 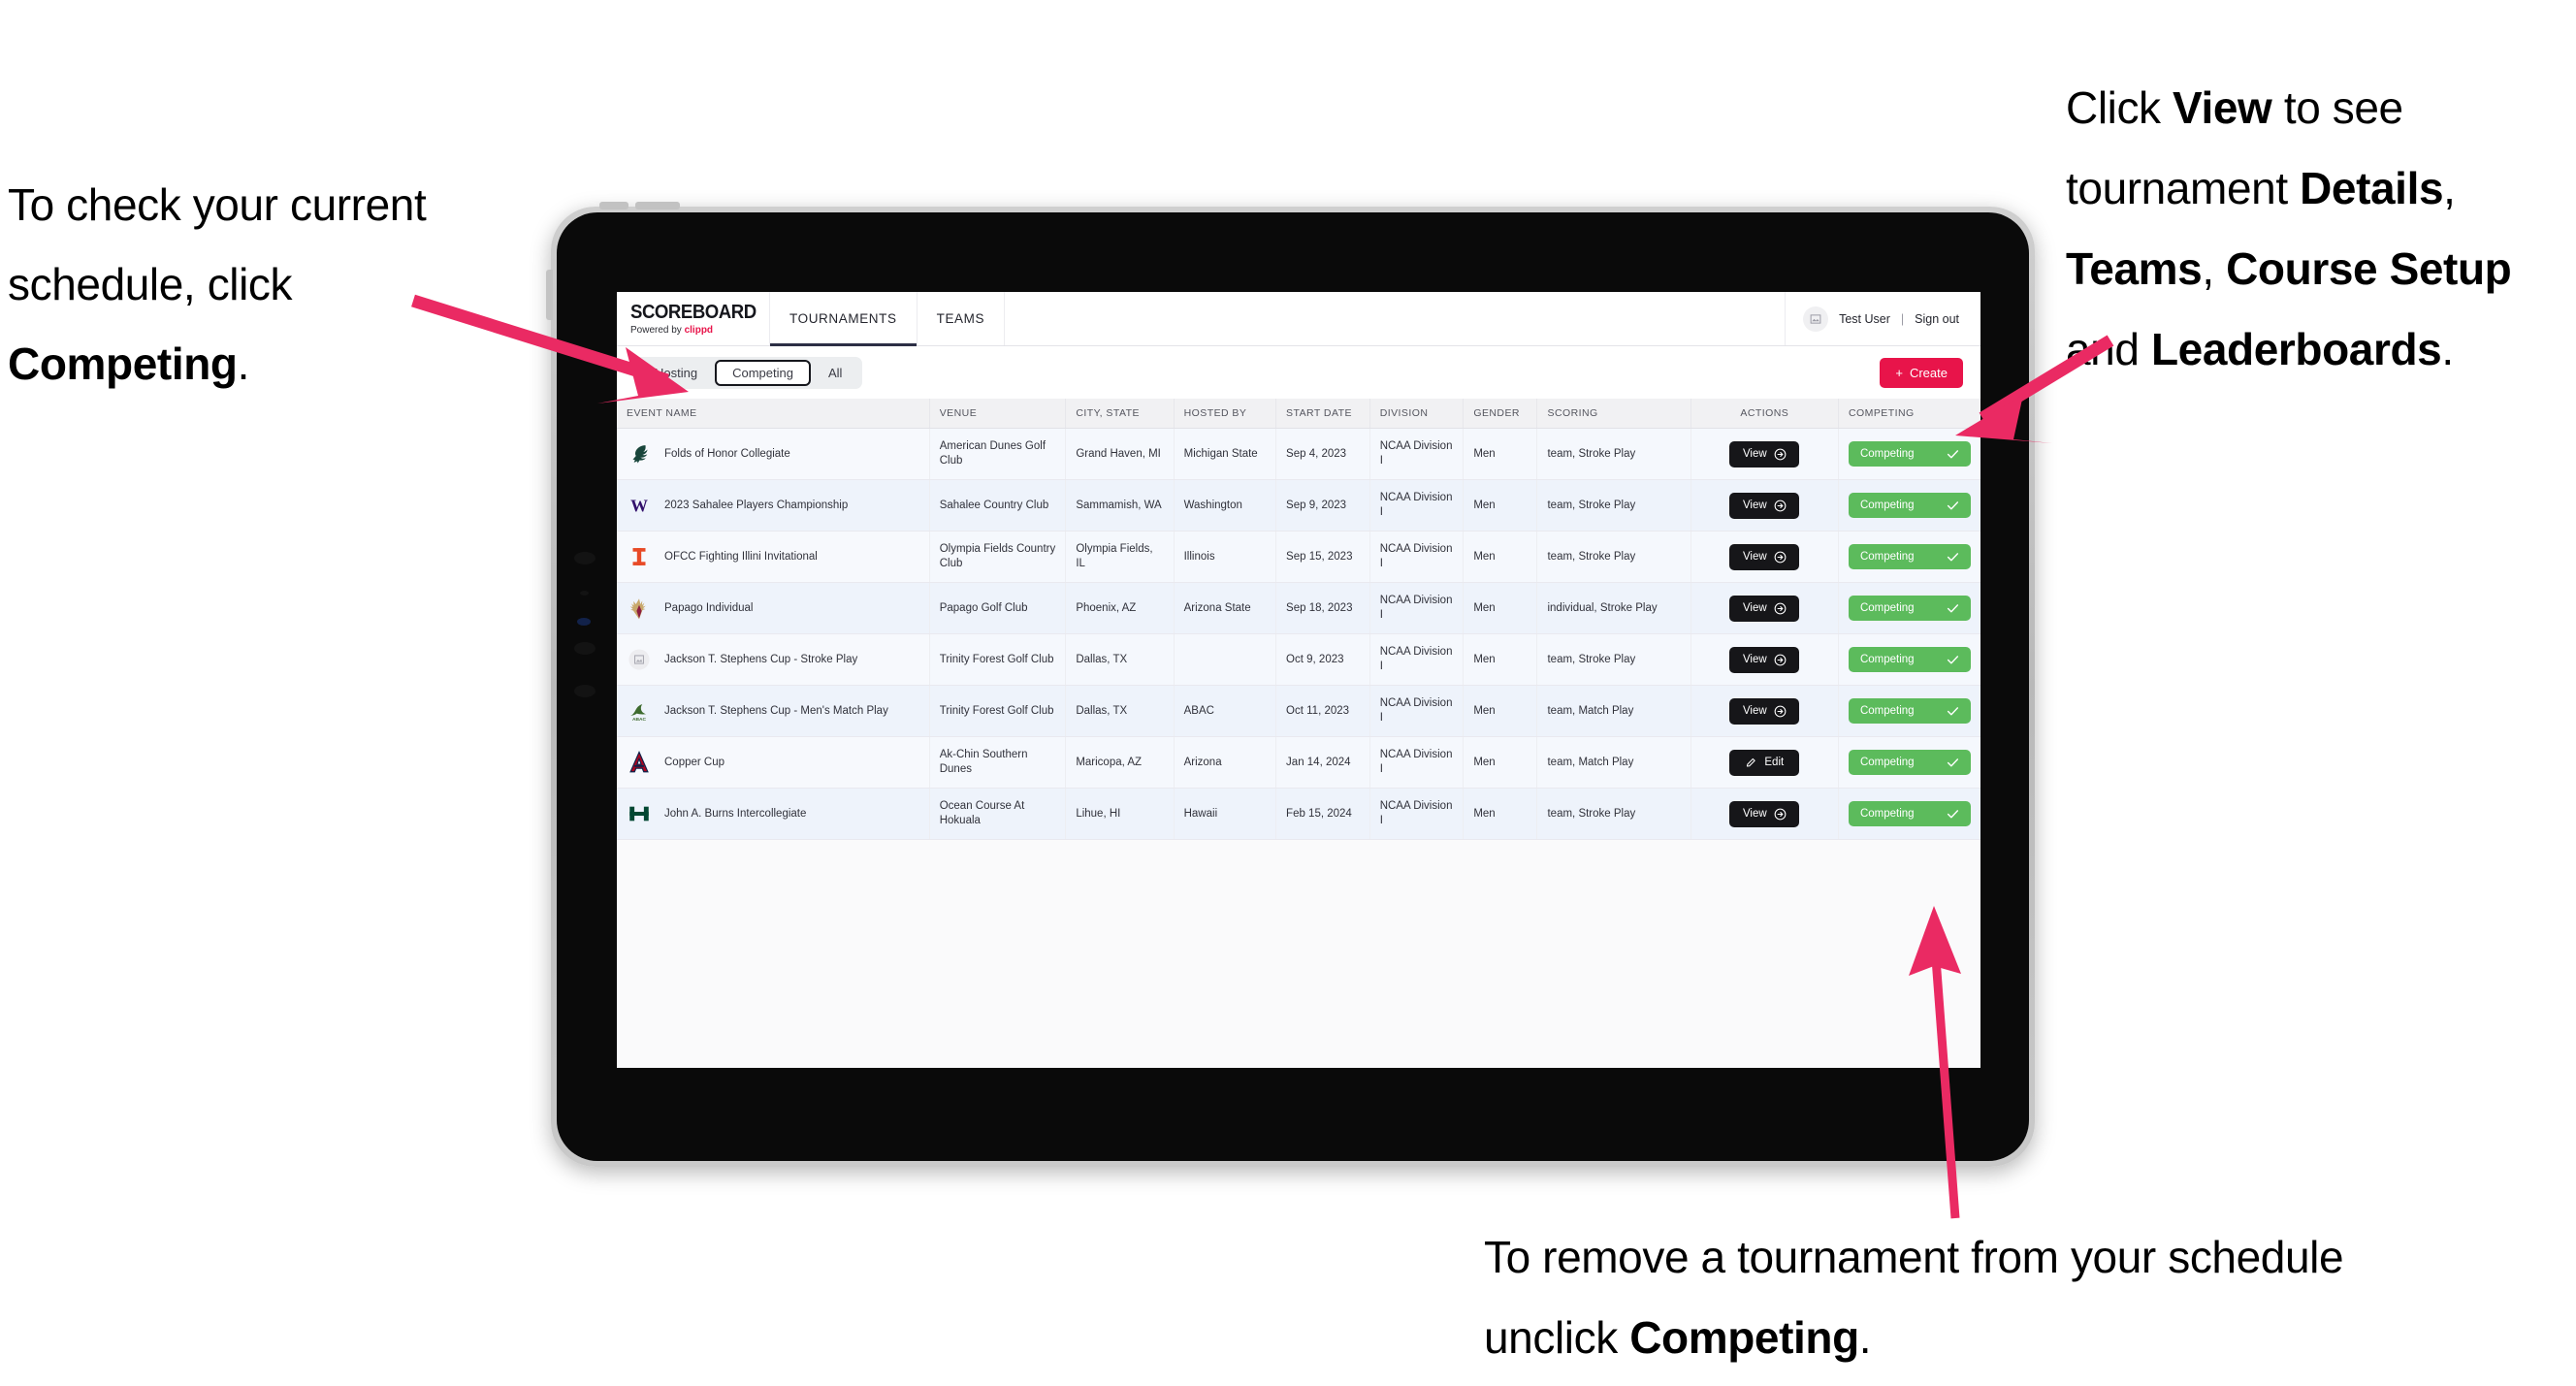 What do you see at coordinates (2108, 349) in the screenshot?
I see `annotation-right-p5: and` at bounding box center [2108, 349].